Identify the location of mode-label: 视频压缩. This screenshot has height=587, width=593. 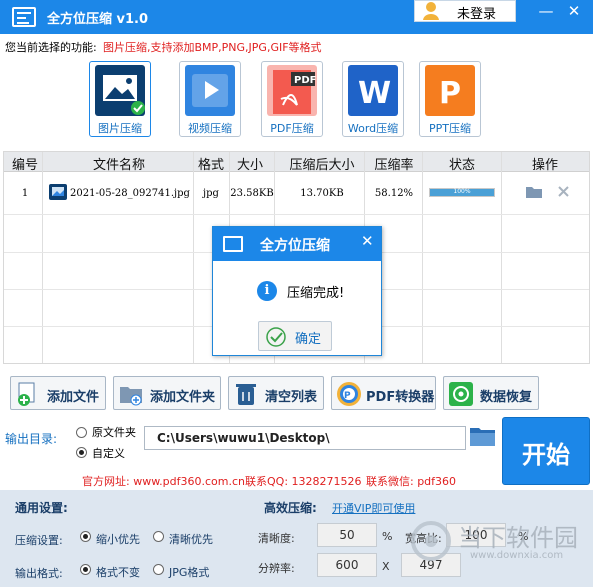
(210, 128).